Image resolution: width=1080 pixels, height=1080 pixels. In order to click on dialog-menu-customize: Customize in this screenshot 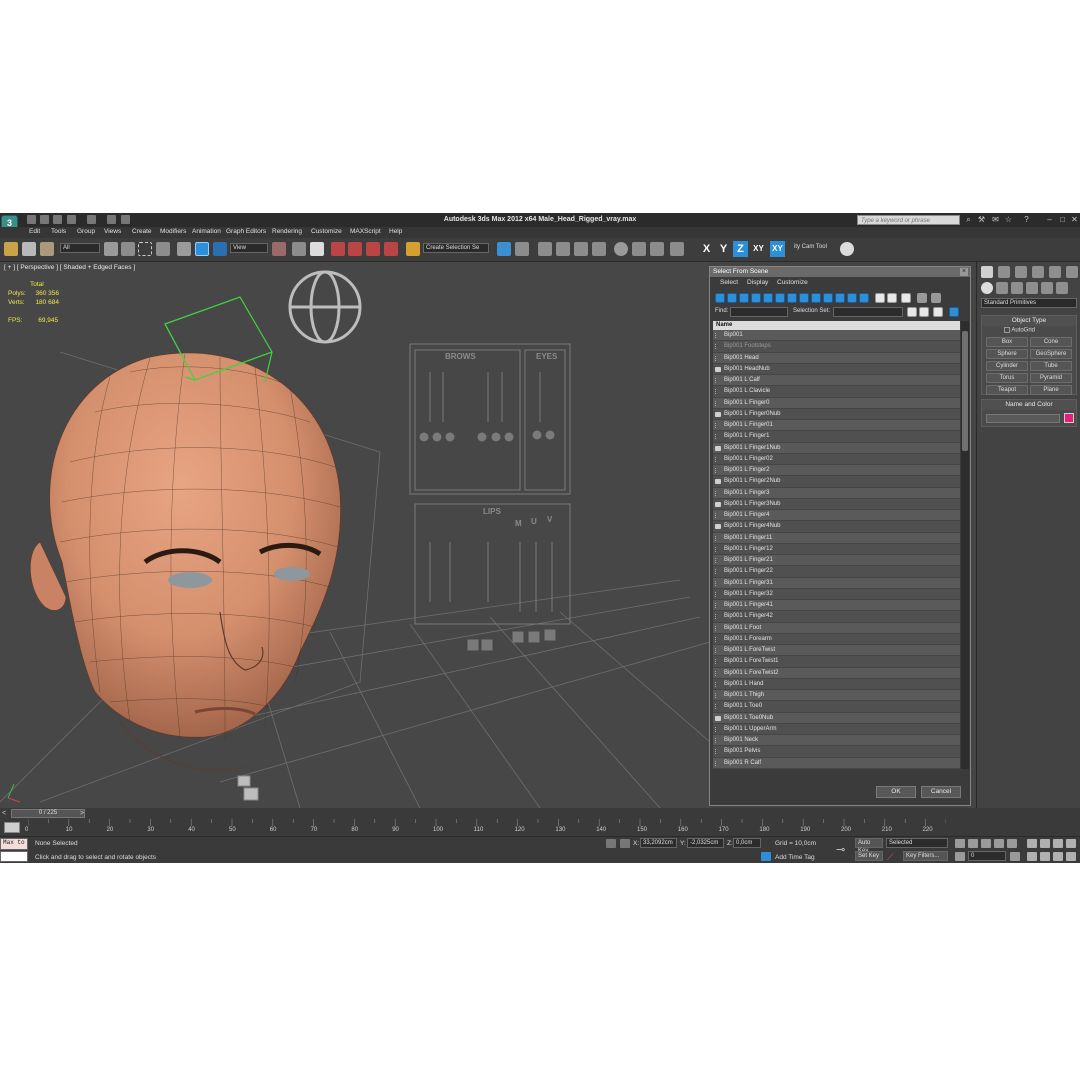, I will do `click(792, 282)`.